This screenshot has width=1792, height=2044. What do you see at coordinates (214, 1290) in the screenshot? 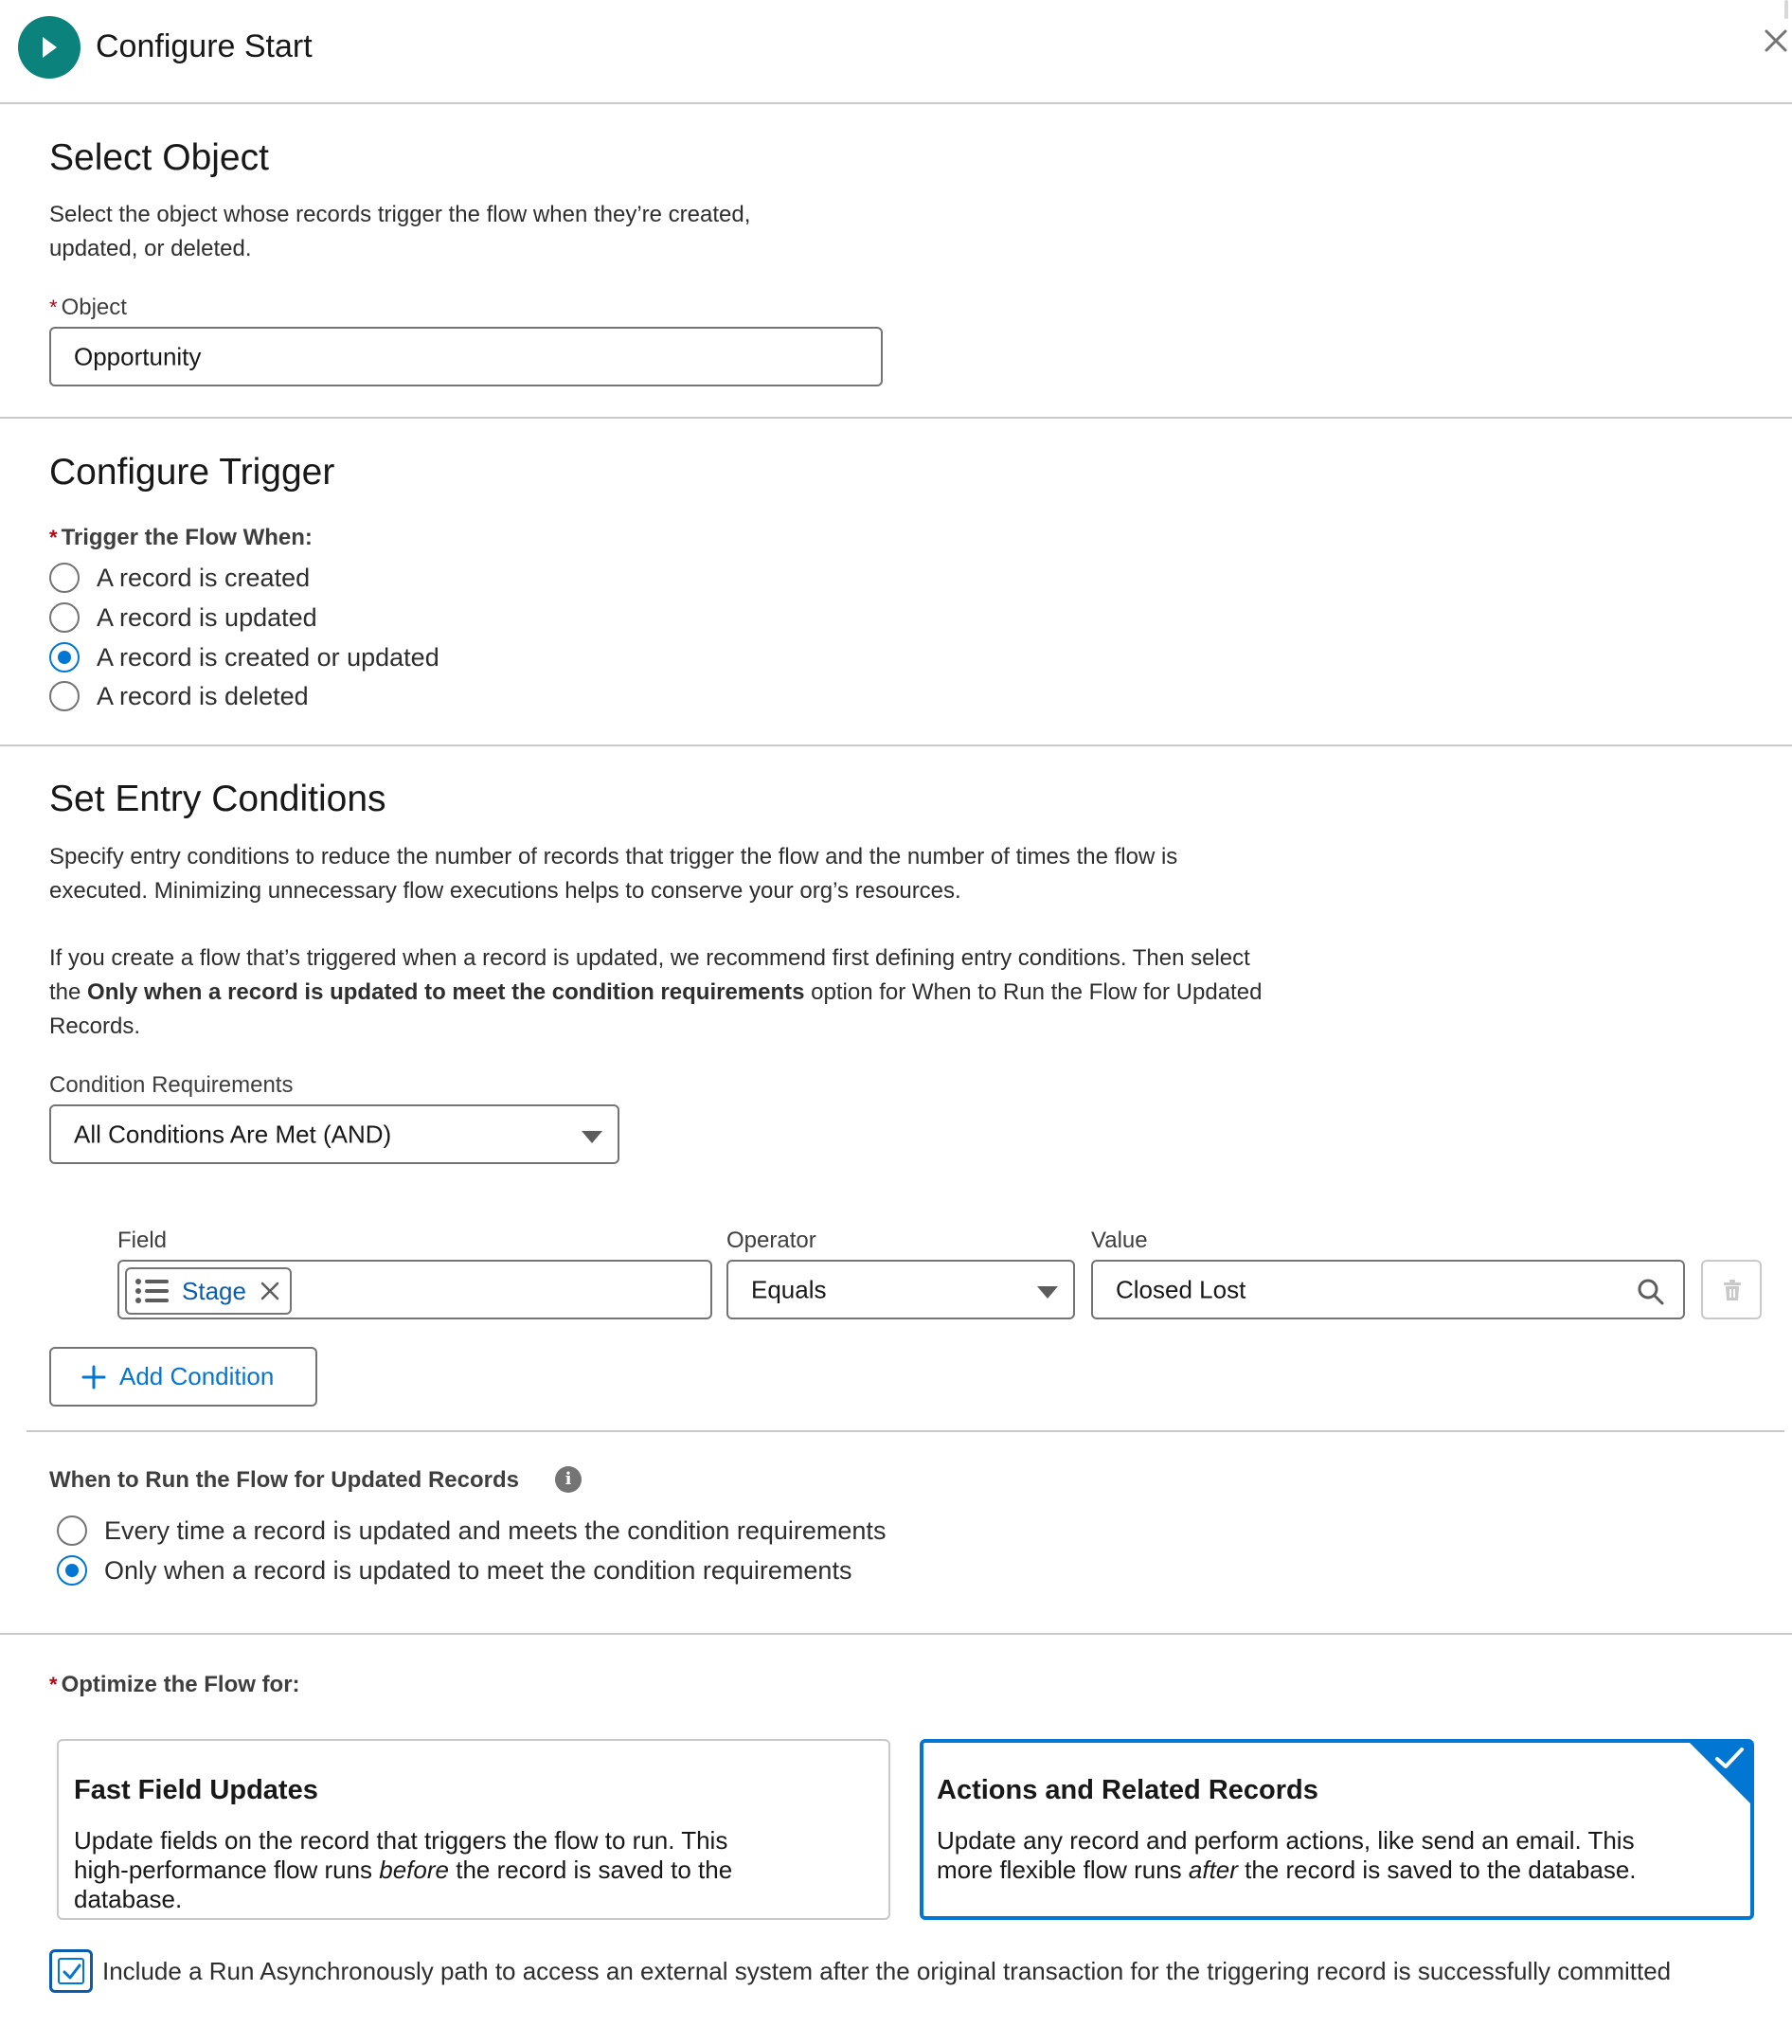
I see `field-pill-label: Stage` at bounding box center [214, 1290].